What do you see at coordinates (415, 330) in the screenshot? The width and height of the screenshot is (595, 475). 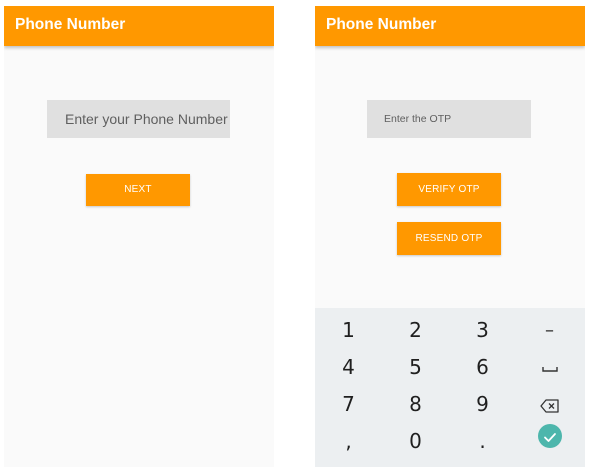 I see `key-2: 2` at bounding box center [415, 330].